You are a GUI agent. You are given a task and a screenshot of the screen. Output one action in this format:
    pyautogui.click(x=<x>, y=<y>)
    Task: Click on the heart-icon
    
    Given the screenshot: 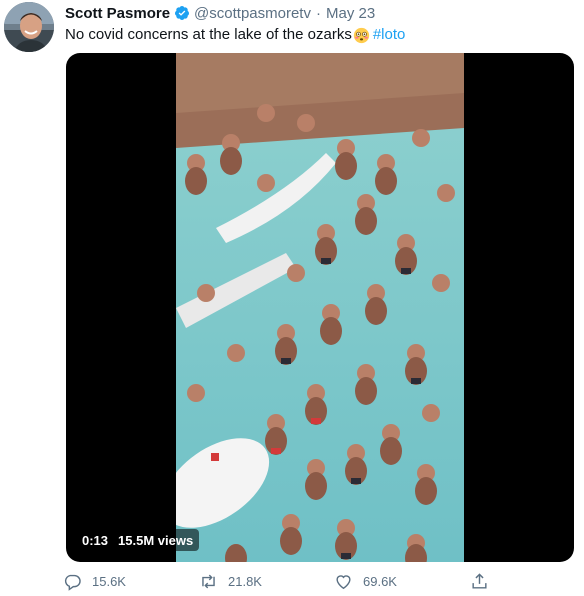 What is the action you would take?
    pyautogui.click(x=343, y=581)
    